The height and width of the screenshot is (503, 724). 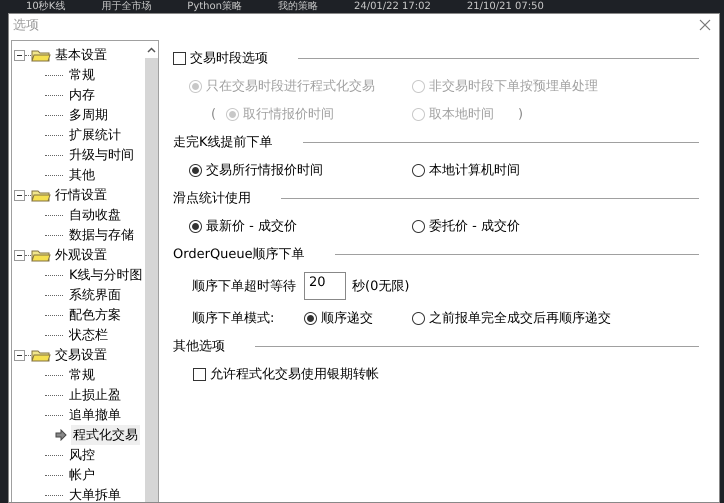 I want to click on radio-option: 交易所行情报价时间, so click(x=256, y=170).